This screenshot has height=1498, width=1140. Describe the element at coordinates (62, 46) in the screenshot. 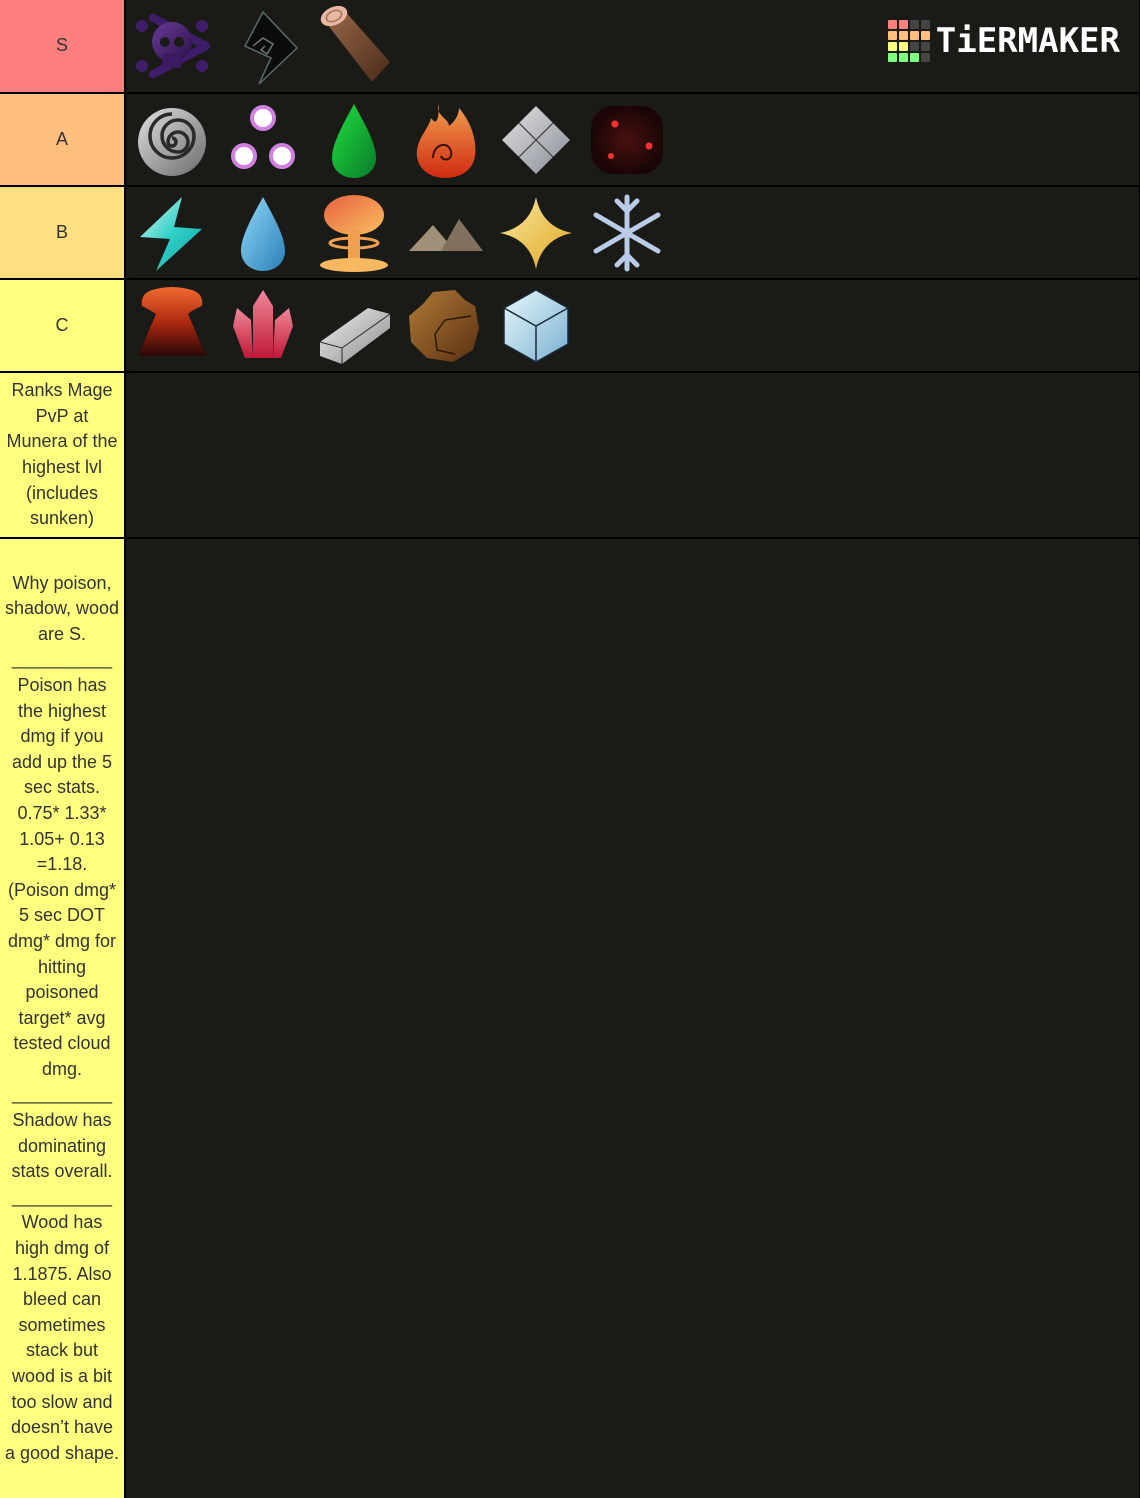

I see `tier-label-s: S` at that location.